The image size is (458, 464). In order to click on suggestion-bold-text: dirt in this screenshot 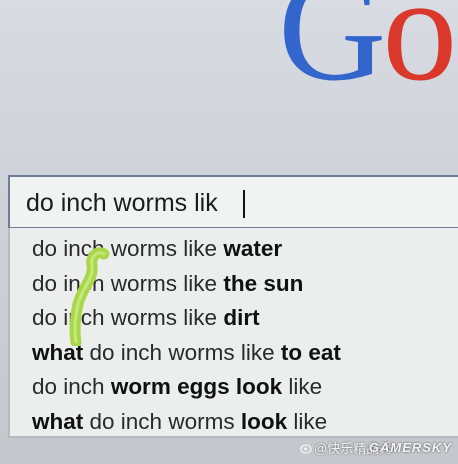, I will do `click(241, 317)`.